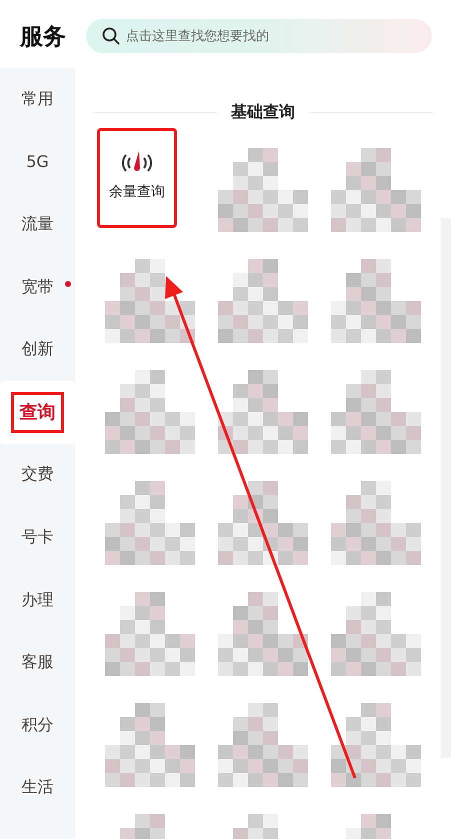  I want to click on sidebar-item: 创新, so click(37, 349).